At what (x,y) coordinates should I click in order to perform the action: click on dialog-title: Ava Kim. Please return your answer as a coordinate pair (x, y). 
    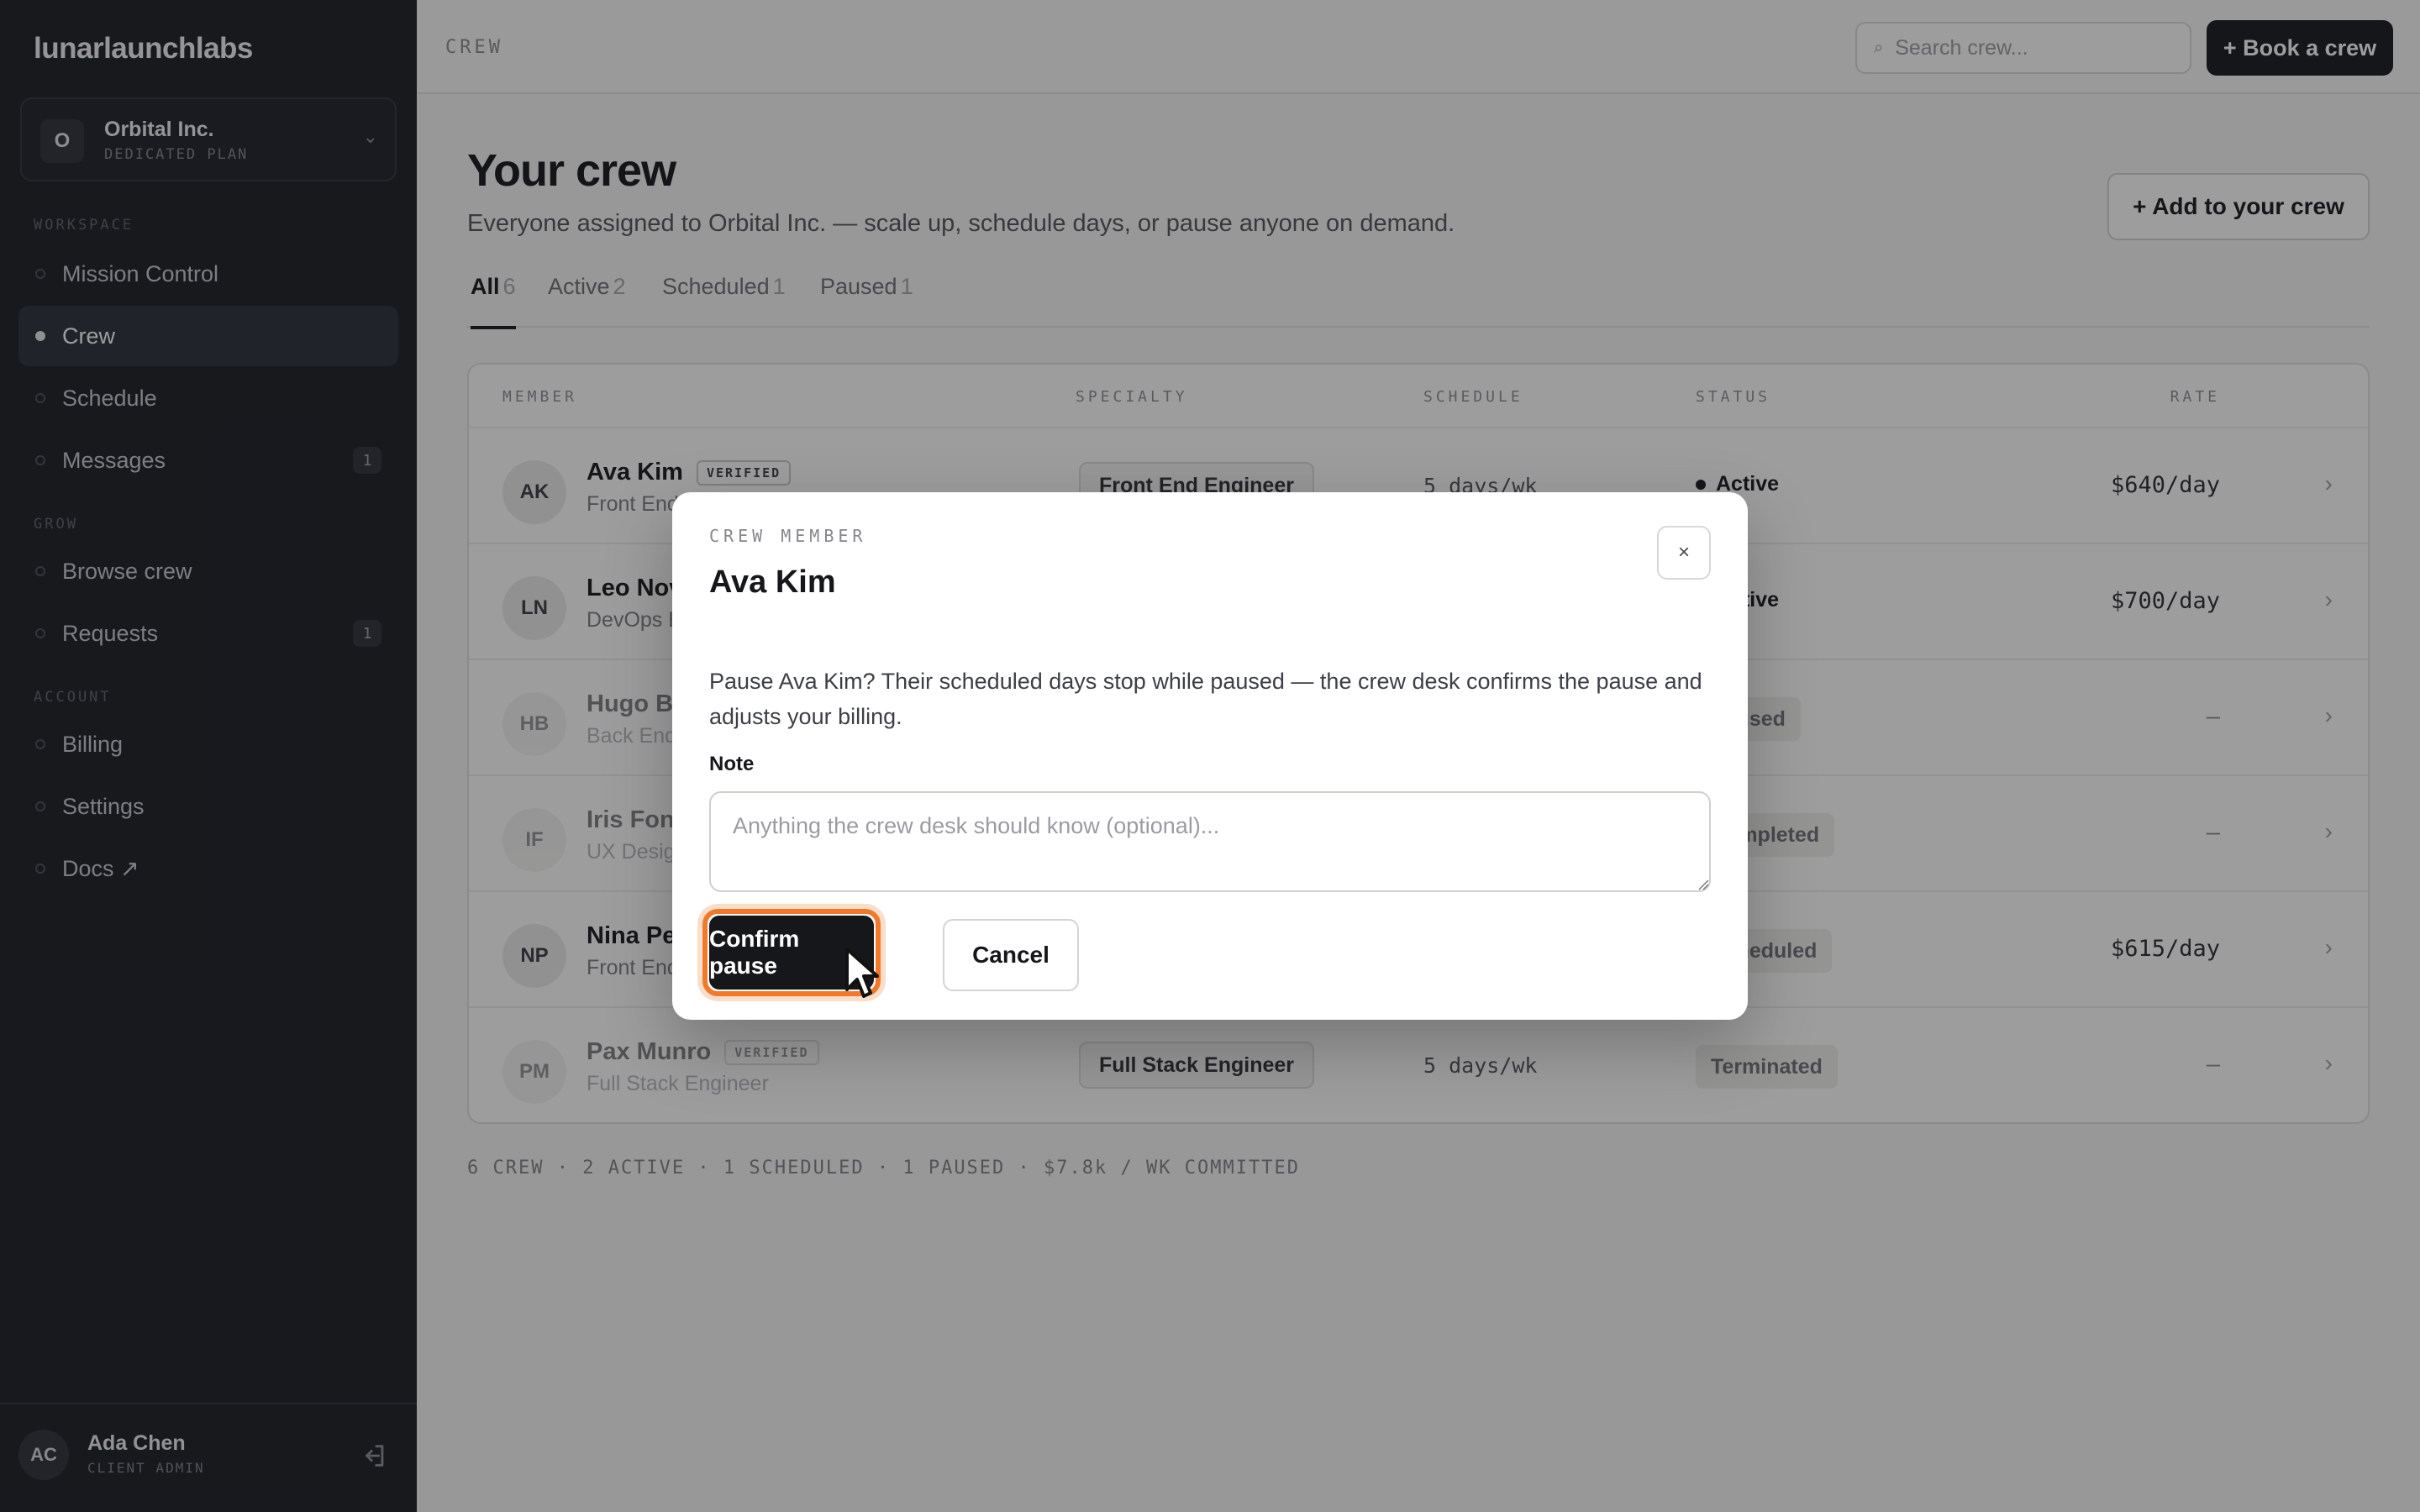
    Looking at the image, I should click on (772, 582).